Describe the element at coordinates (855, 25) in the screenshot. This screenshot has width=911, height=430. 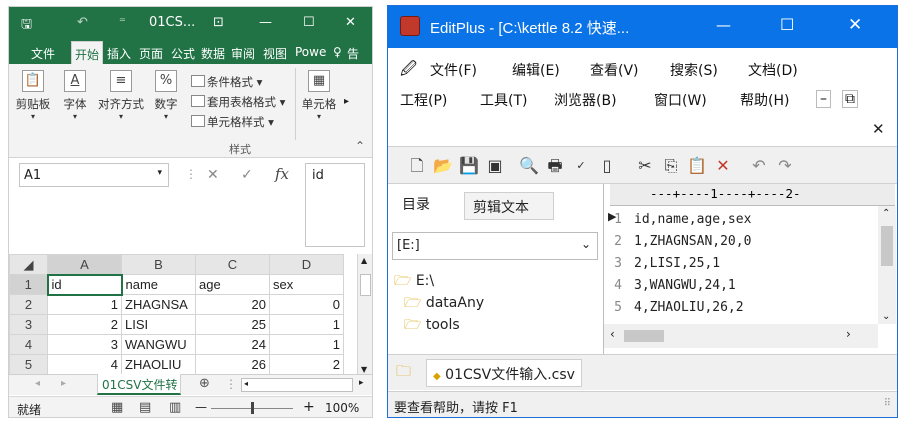
I see `close-icon: ✕` at that location.